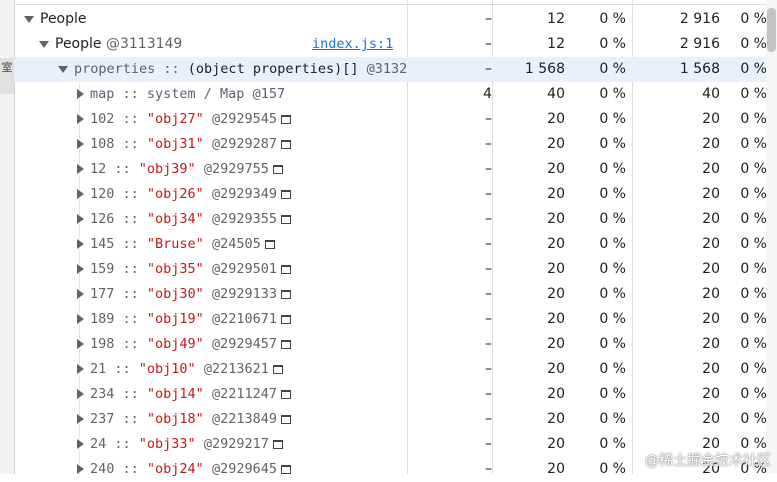 This screenshot has height=482, width=777. What do you see at coordinates (78, 44) in the screenshot?
I see `constructor-name: People` at bounding box center [78, 44].